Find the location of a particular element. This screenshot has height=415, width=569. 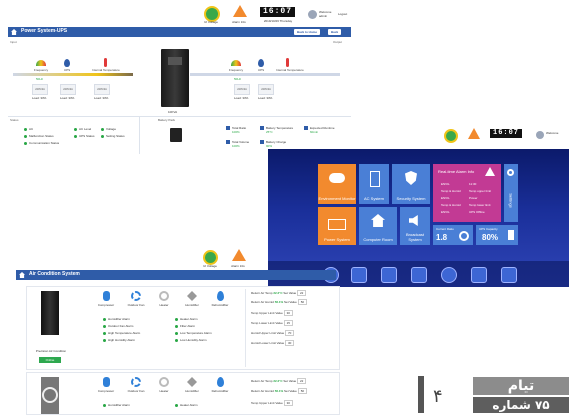

current-ratio-label: Current Ratio is located at coordinates (445, 229).